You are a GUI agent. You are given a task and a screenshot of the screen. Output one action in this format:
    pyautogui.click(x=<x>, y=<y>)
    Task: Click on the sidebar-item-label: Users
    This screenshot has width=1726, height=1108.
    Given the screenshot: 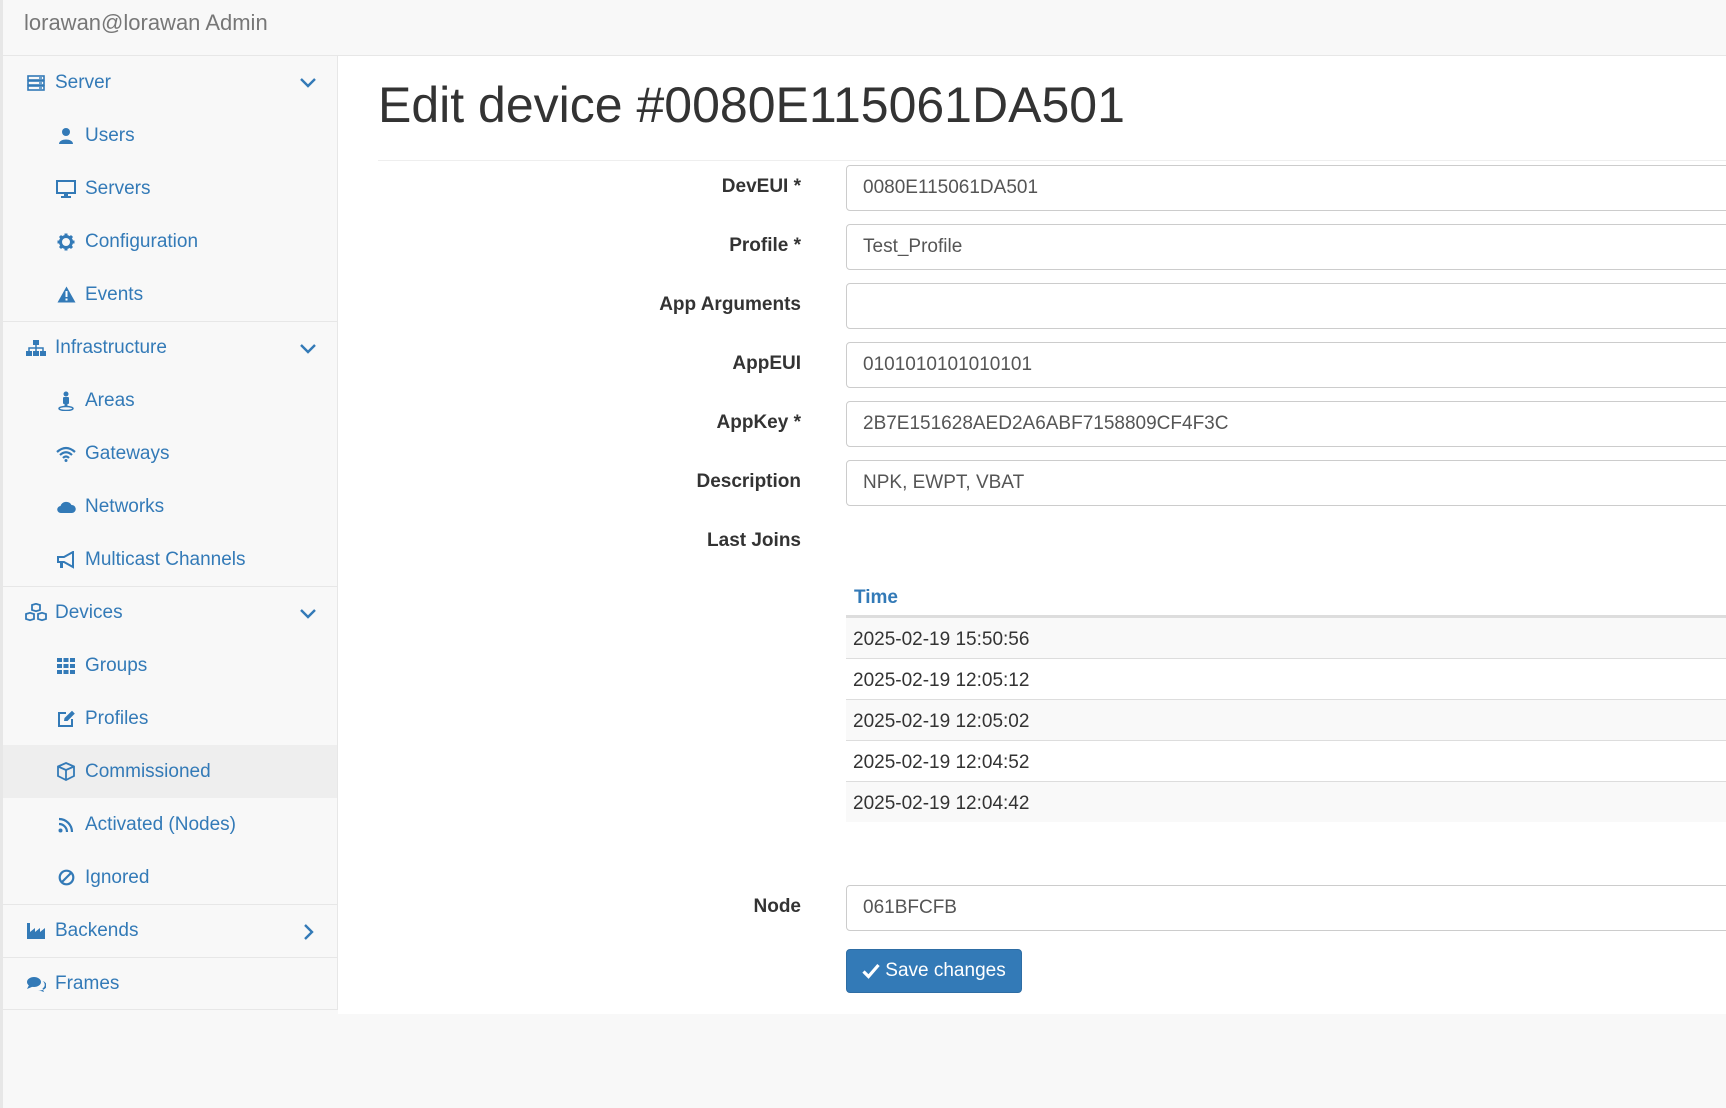 What is the action you would take?
    pyautogui.click(x=110, y=135)
    